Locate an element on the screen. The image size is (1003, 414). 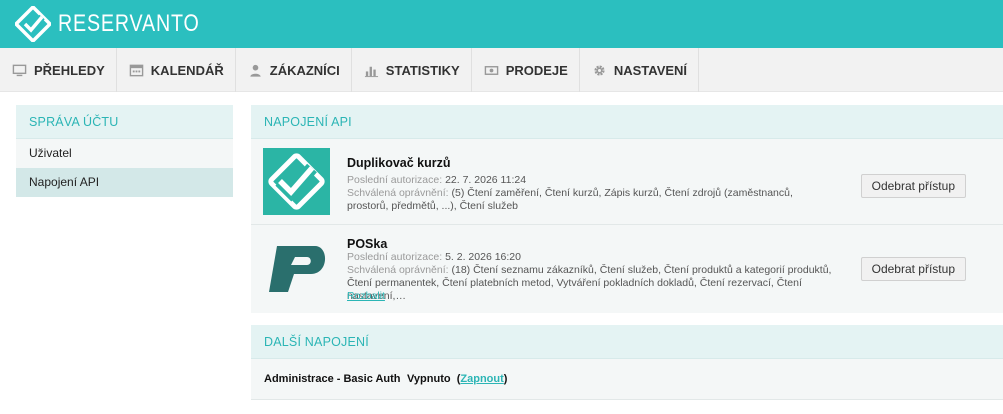
panel-title: NAPOJENÍ API is located at coordinates (627, 122).